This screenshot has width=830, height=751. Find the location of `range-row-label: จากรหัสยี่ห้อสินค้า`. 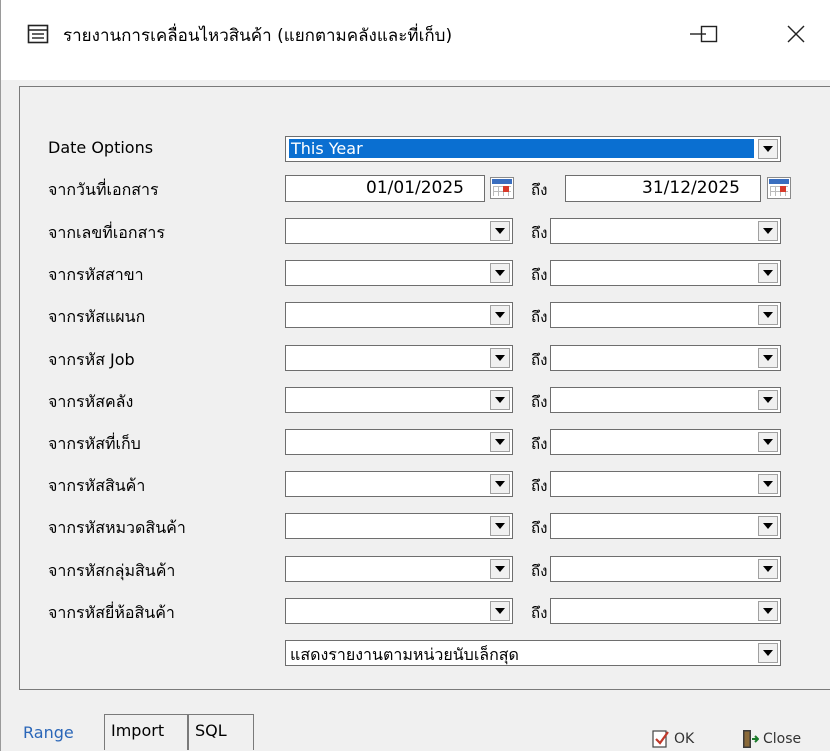

range-row-label: จากรหัสยี่ห้อสินค้า is located at coordinates (111, 612).